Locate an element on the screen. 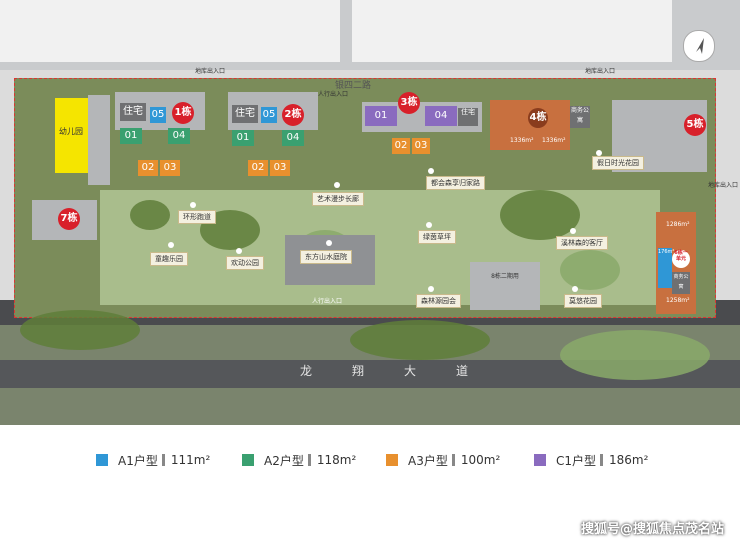  building-3-unit-04: 04 is located at coordinates (441, 116).